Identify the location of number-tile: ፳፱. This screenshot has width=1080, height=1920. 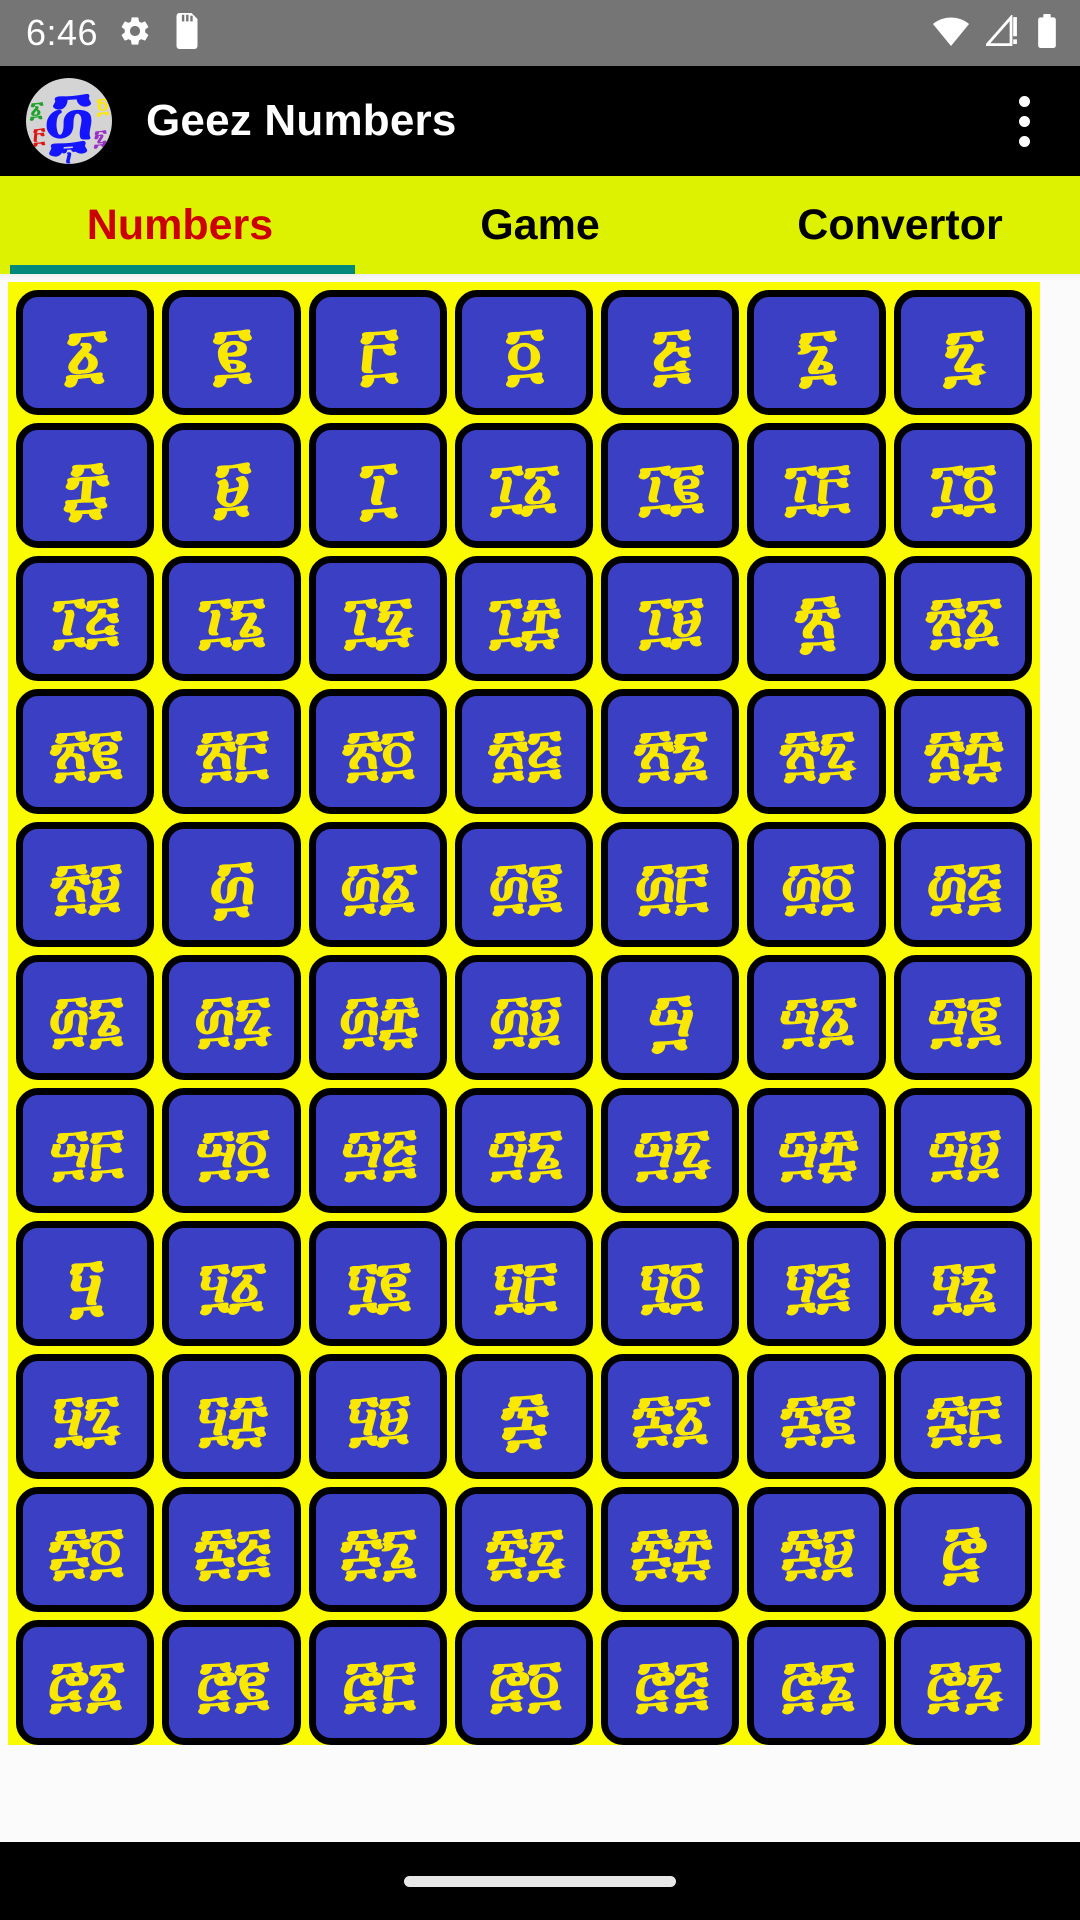
(85, 884).